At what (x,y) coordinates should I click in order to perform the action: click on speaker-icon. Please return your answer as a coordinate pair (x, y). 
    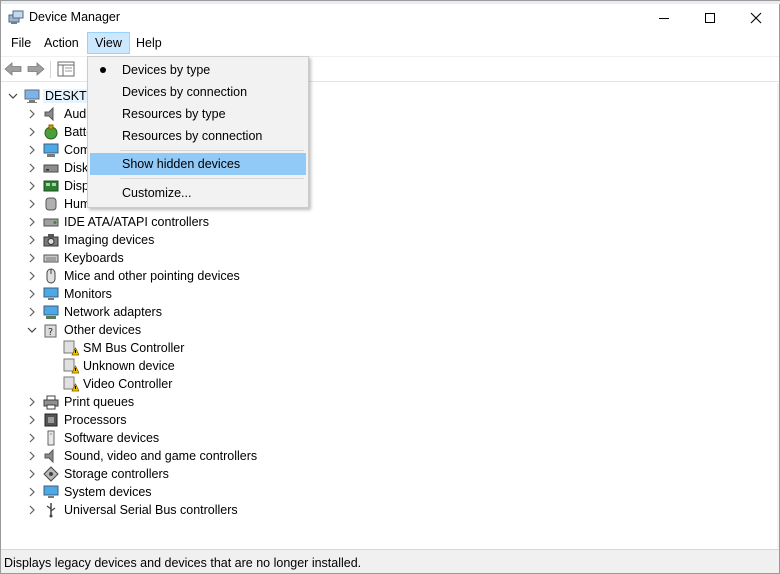
    Looking at the image, I should click on (49, 456).